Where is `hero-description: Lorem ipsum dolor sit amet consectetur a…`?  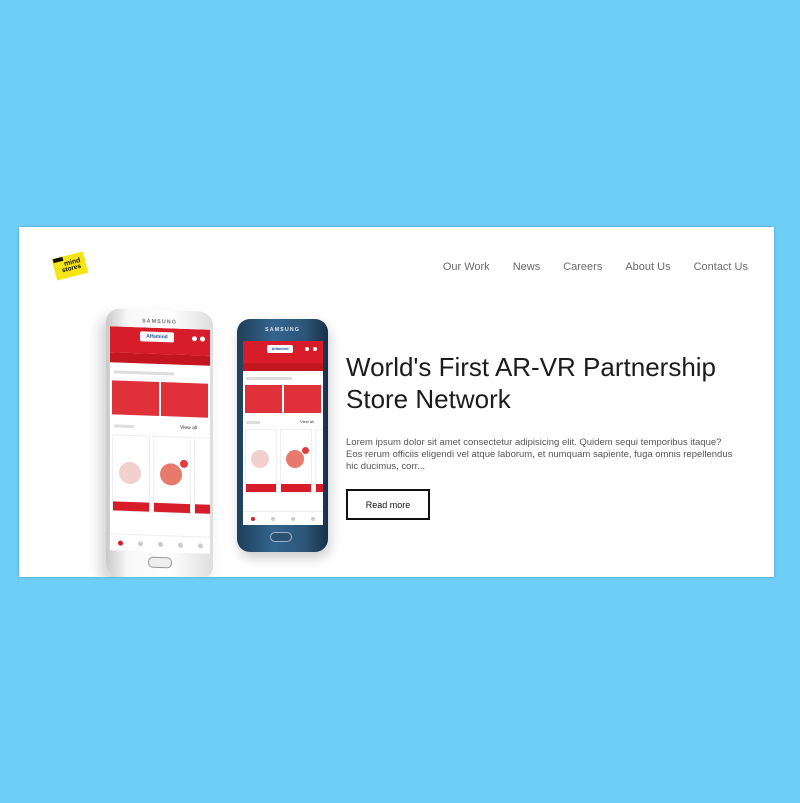
hero-description: Lorem ipsum dolor sit amet consectetur a… is located at coordinates (539, 454).